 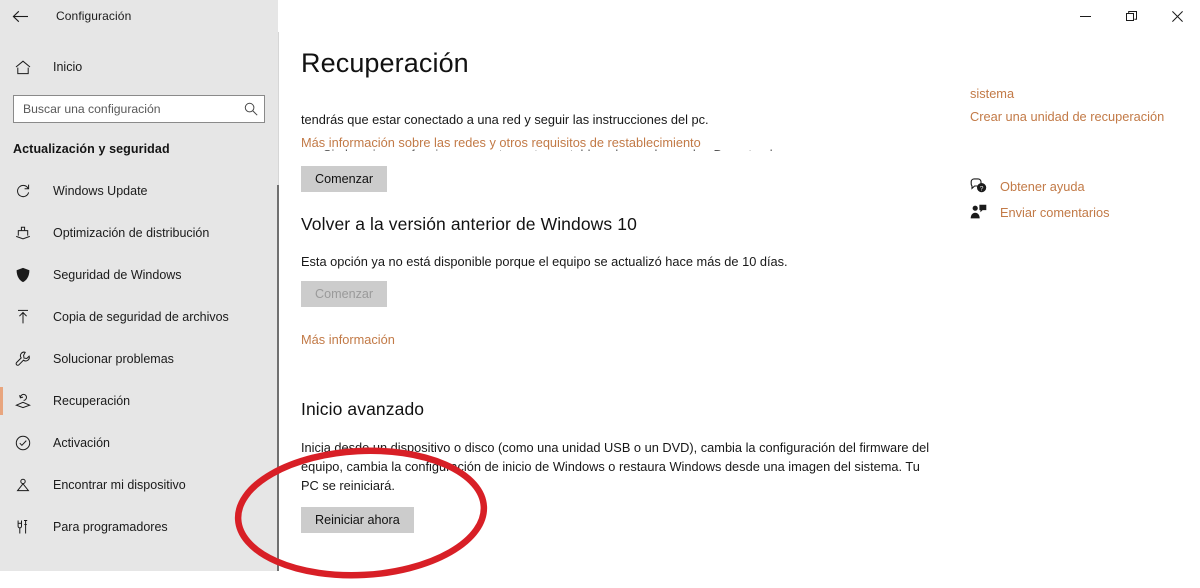 I want to click on sidebar-item-label: Activación, so click(x=81, y=443).